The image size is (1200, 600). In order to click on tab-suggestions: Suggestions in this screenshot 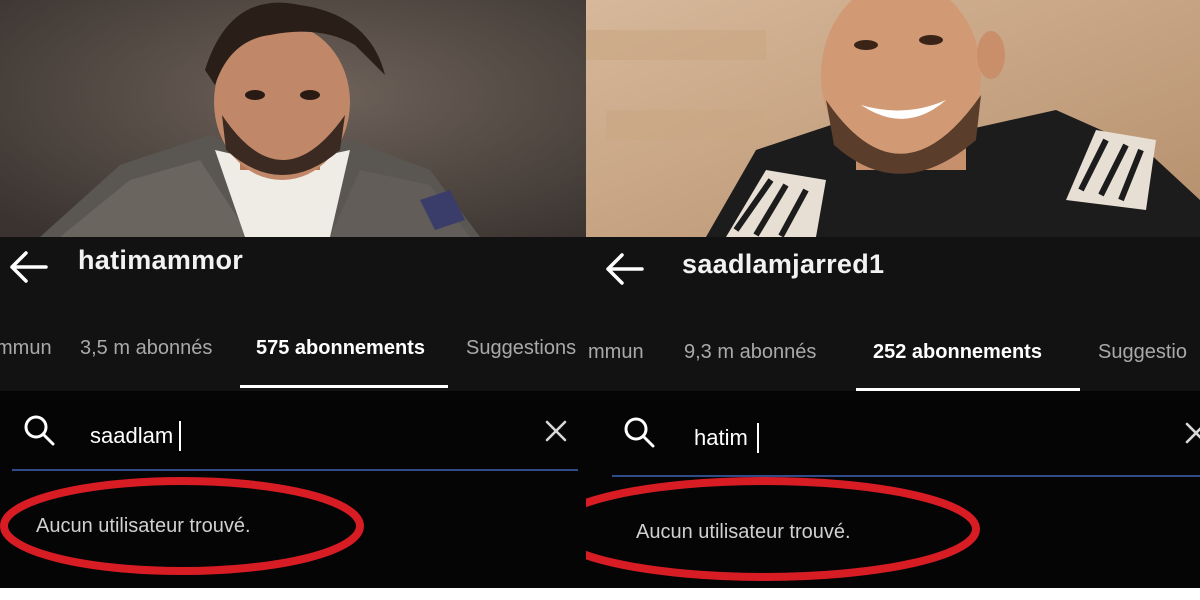, I will do `click(521, 348)`.